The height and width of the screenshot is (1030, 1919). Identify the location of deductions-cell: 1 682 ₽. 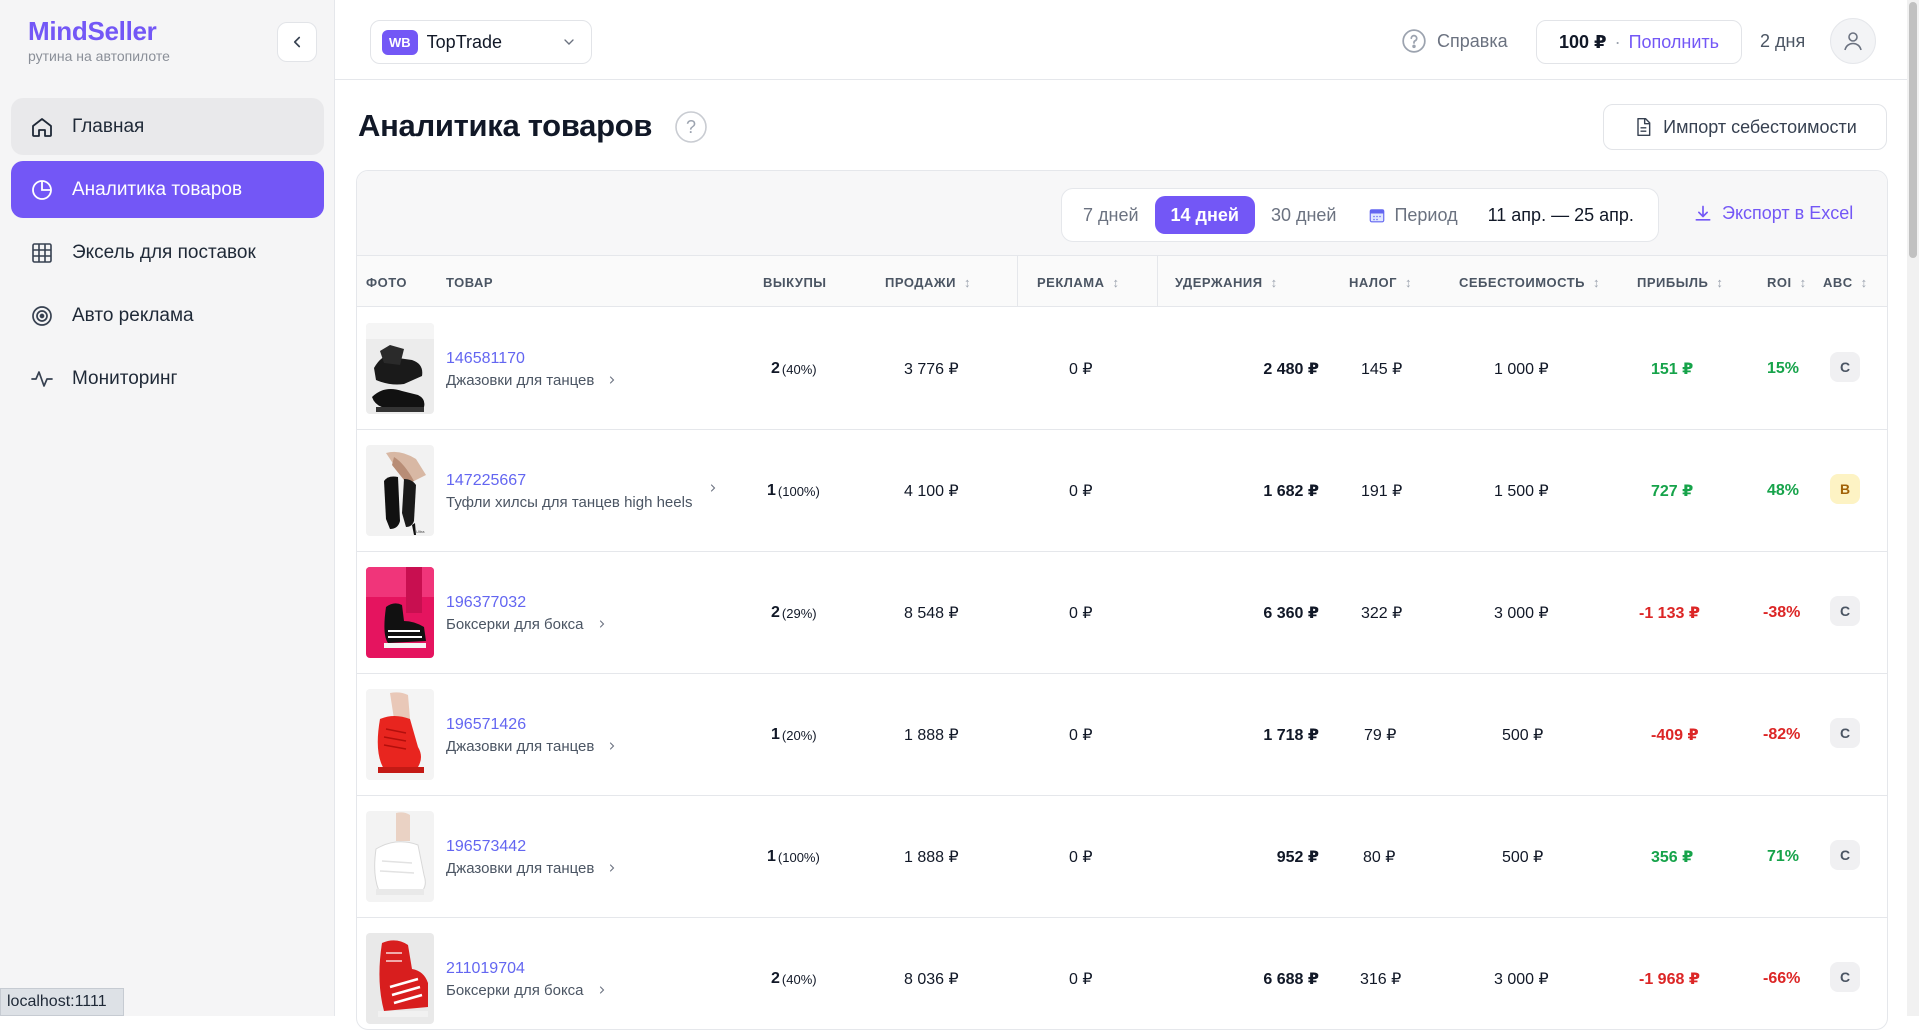
(1291, 491).